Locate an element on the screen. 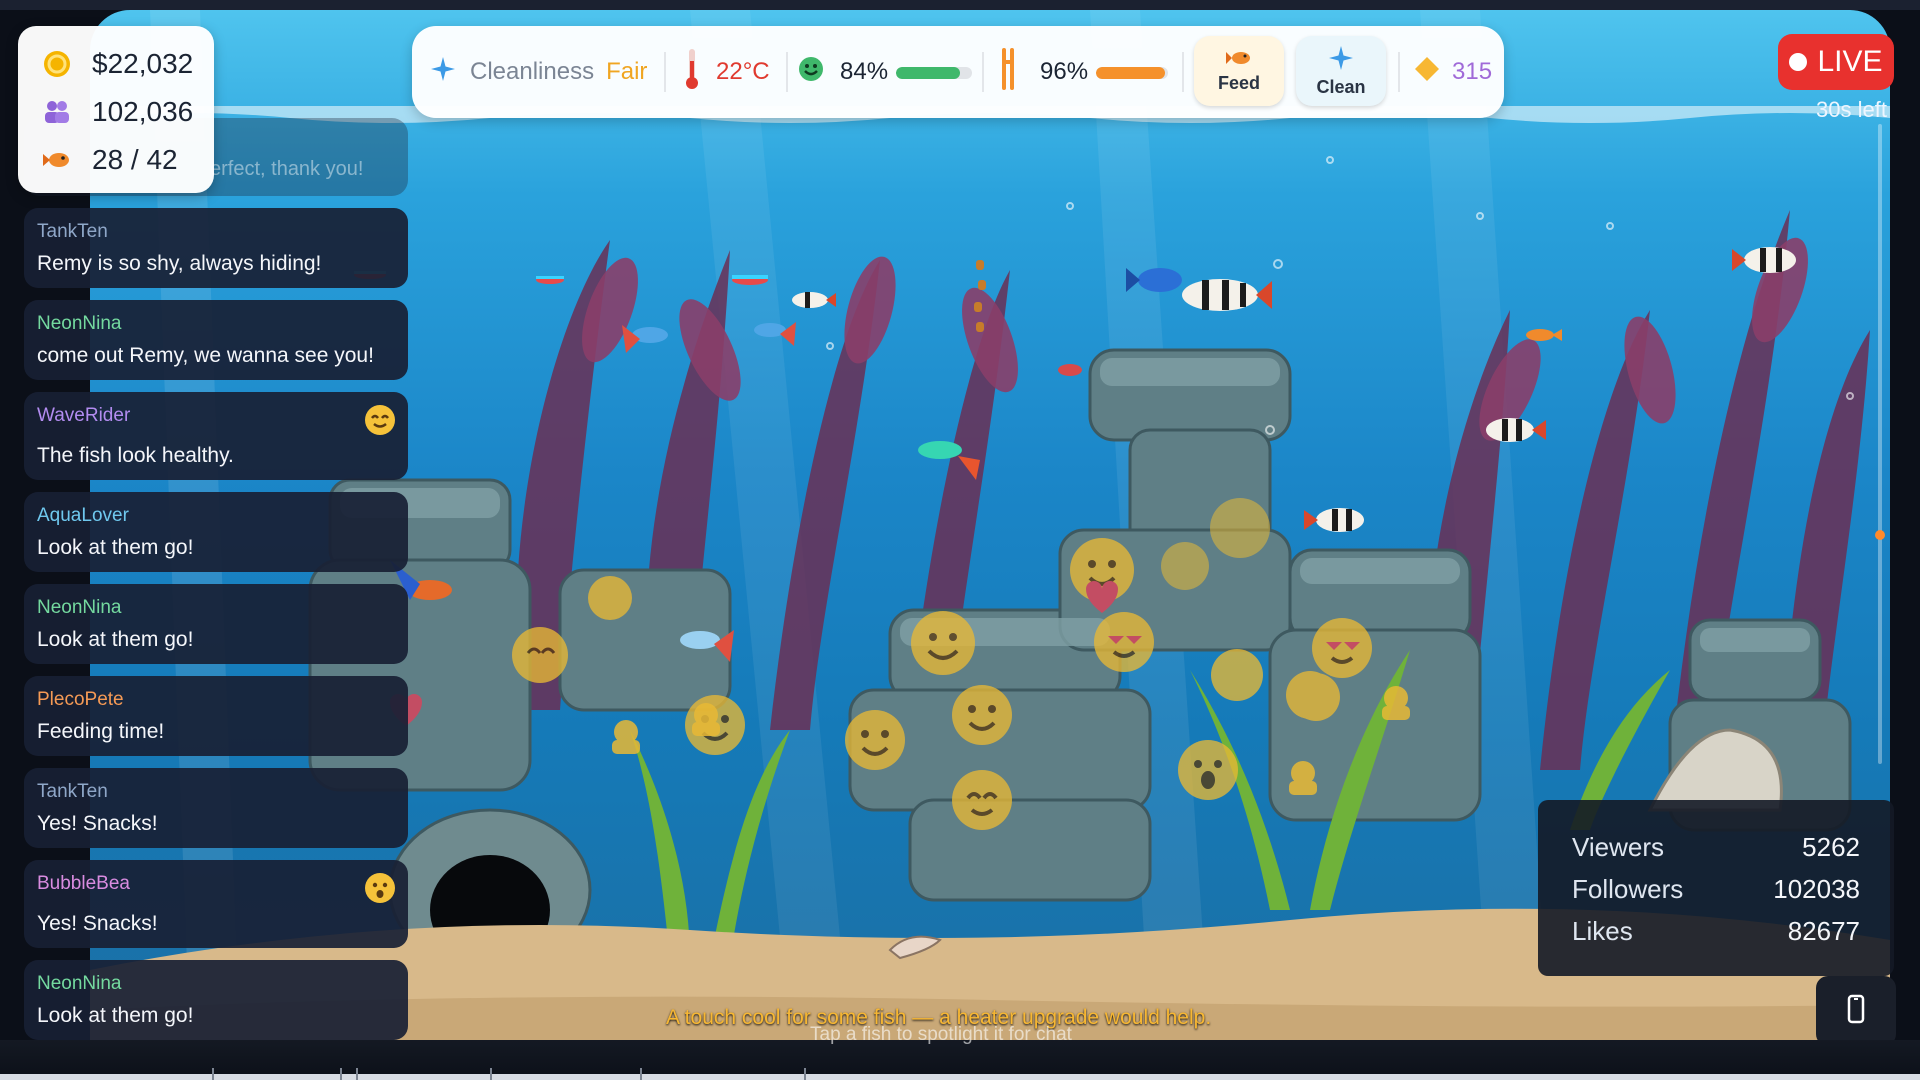 The width and height of the screenshot is (1920, 1080). chat-text: The fish look healthy. is located at coordinates (135, 455).